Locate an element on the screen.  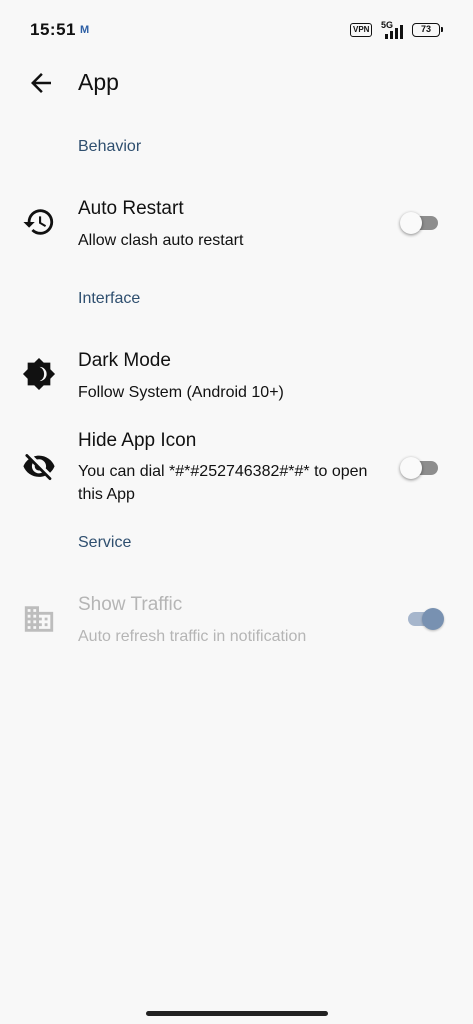
pref-dark-mode: Dark Mode Follow System (Android 10+) is located at coordinates (236, 377).